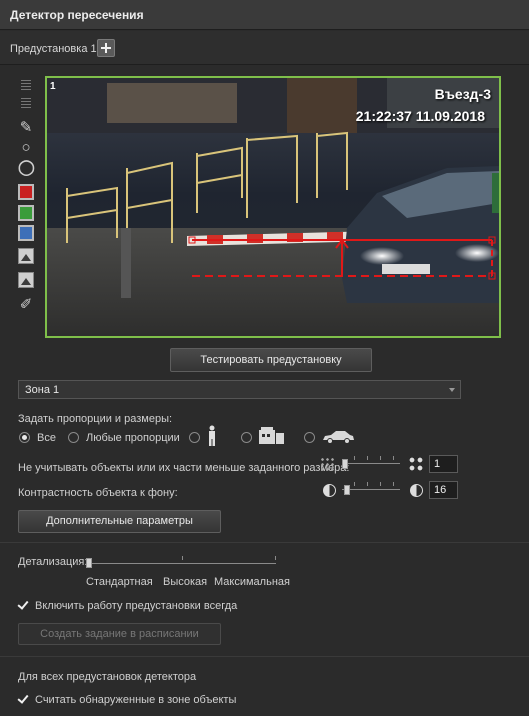 The width and height of the screenshot is (529, 716). What do you see at coordinates (107, 677) in the screenshot?
I see `all-presets-label: Для всех предустановок детектора` at bounding box center [107, 677].